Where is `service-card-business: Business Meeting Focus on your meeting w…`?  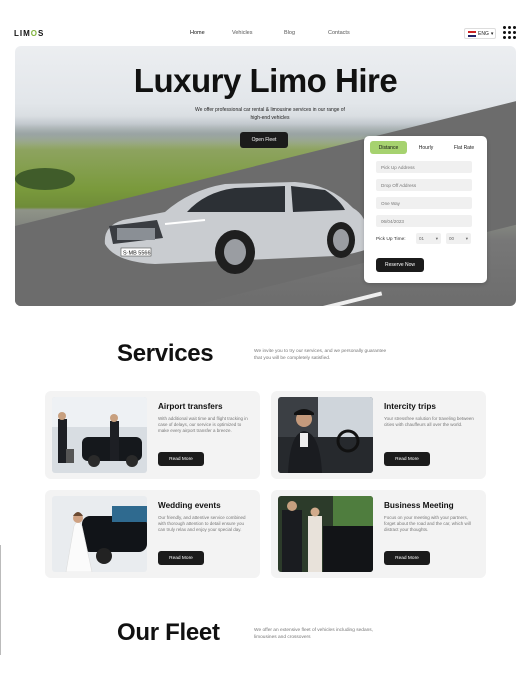 service-card-business: Business Meeting Focus on your meeting w… is located at coordinates (378, 534).